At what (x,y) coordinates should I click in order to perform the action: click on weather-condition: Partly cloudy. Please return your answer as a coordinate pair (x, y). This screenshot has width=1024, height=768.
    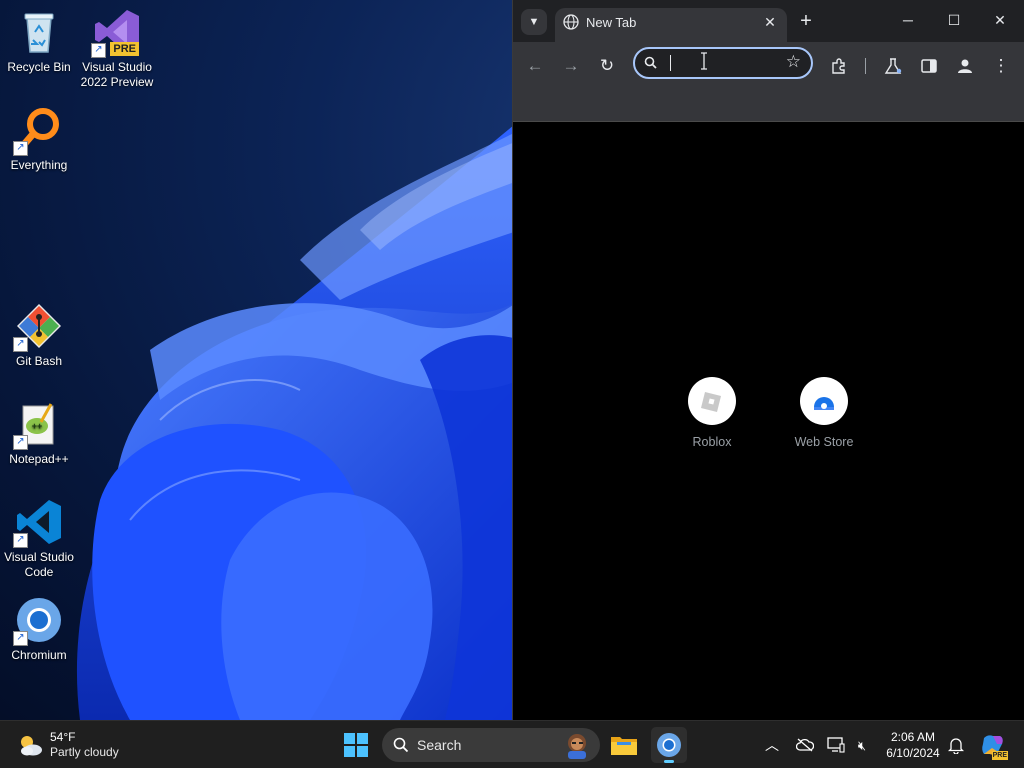
    Looking at the image, I should click on (84, 752).